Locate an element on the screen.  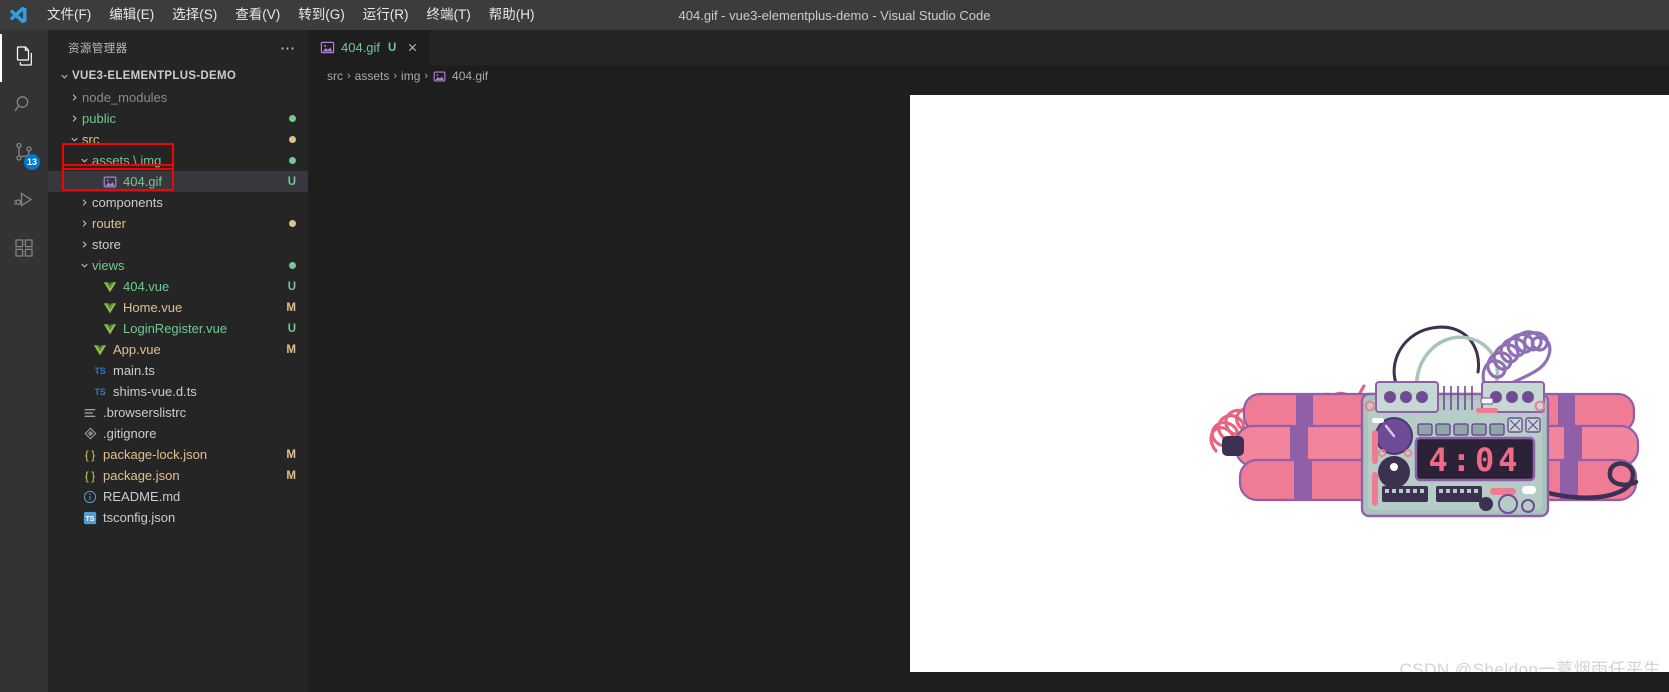
tree-item-label: src is located at coordinates (91, 139).